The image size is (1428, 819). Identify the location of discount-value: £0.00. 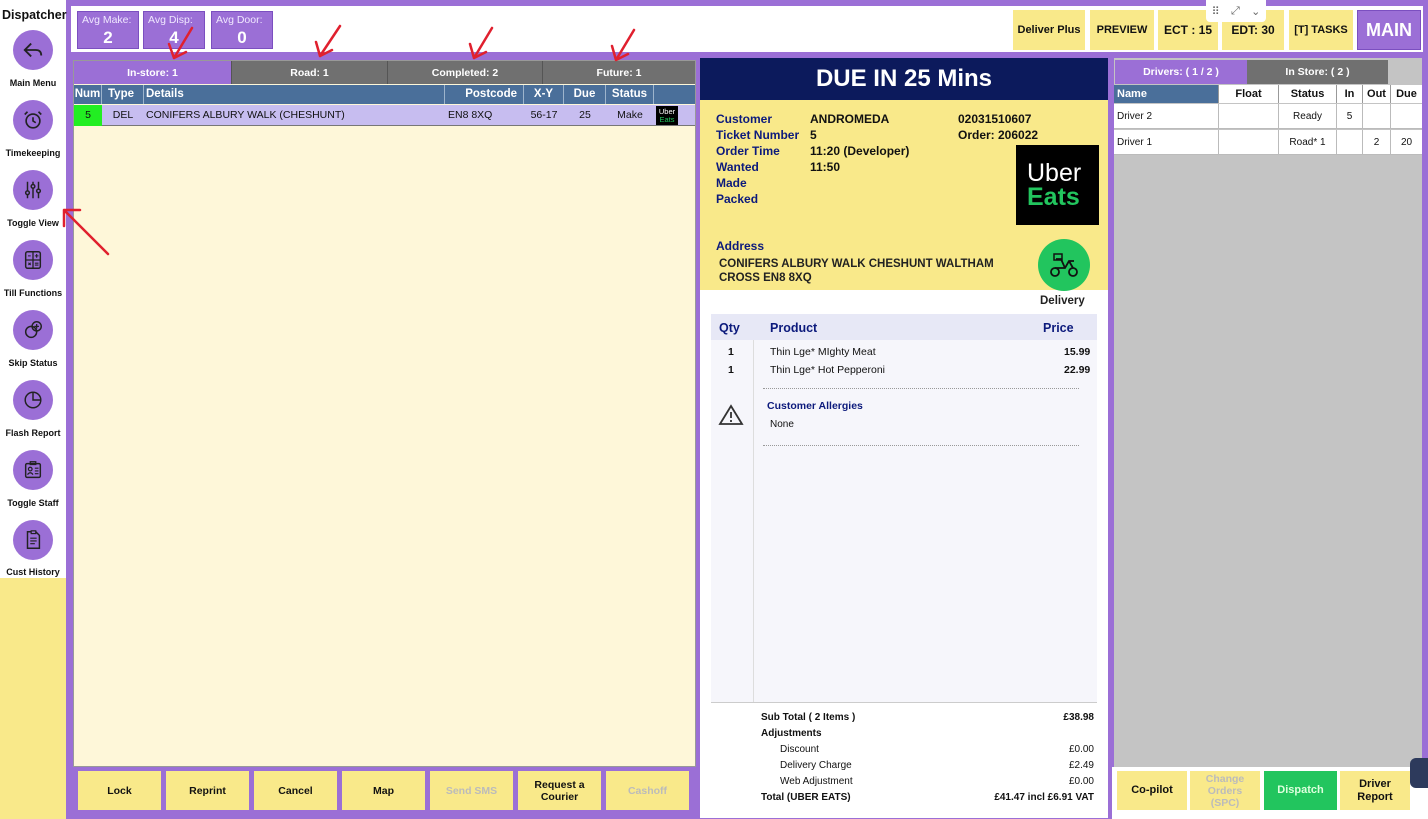
(1081, 749).